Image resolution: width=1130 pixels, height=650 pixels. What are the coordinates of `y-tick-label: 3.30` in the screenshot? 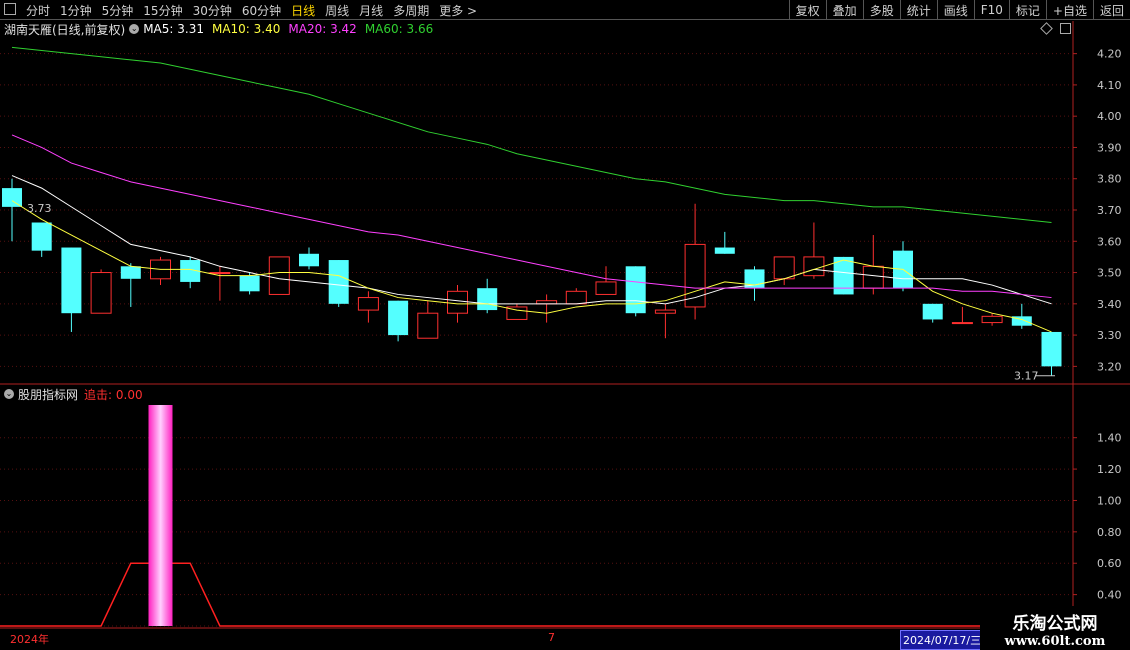 It's located at (1109, 335).